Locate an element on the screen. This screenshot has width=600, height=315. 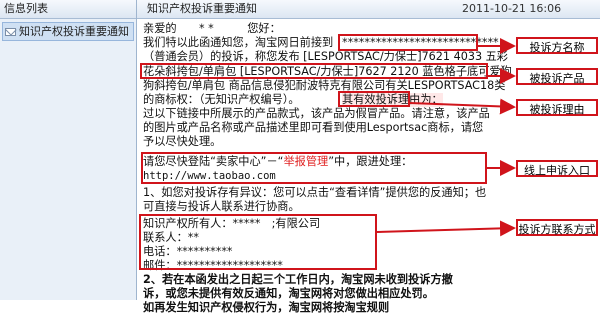
callout-online-entry: 线上申诉入口 is located at coordinates (557, 168).